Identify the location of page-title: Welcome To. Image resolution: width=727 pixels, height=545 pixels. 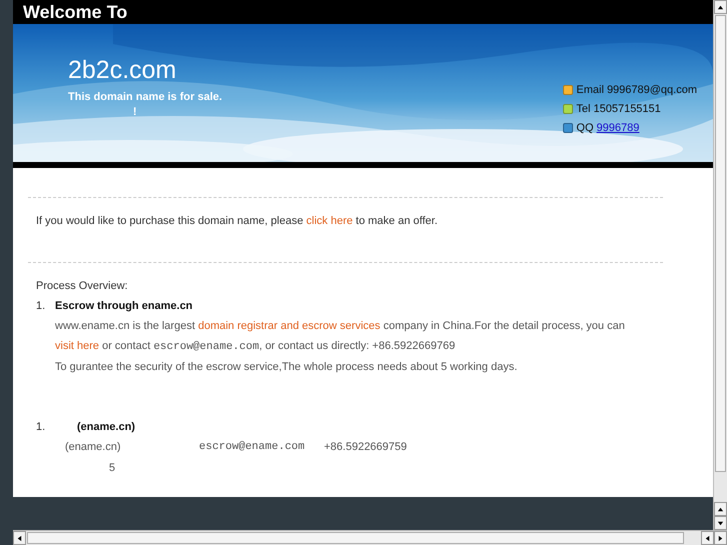
(75, 12).